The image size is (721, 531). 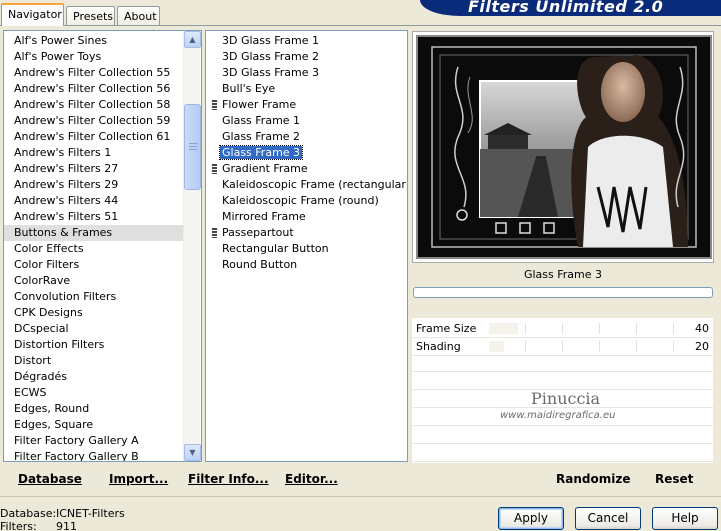 What do you see at coordinates (264, 216) in the screenshot?
I see `filter-item-label: Mirrored Frame` at bounding box center [264, 216].